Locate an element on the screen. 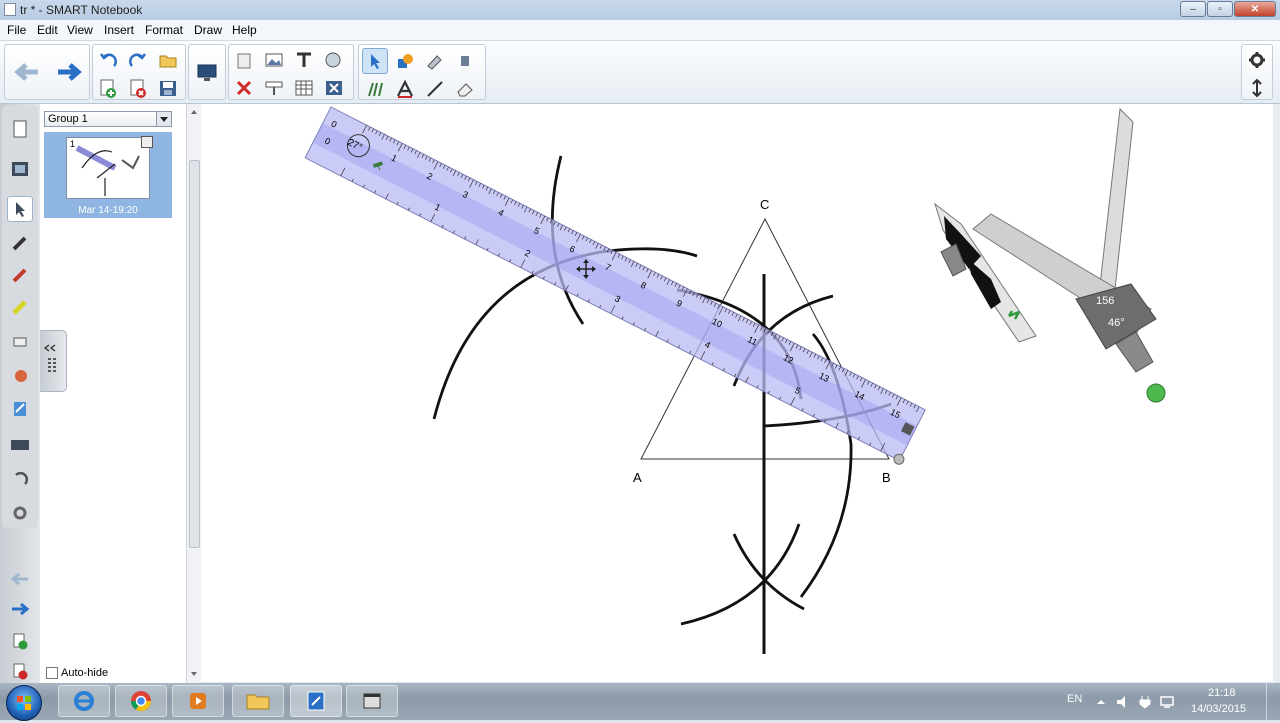 This screenshot has height=723, width=1280. delete-page-button is located at coordinates (138, 88).